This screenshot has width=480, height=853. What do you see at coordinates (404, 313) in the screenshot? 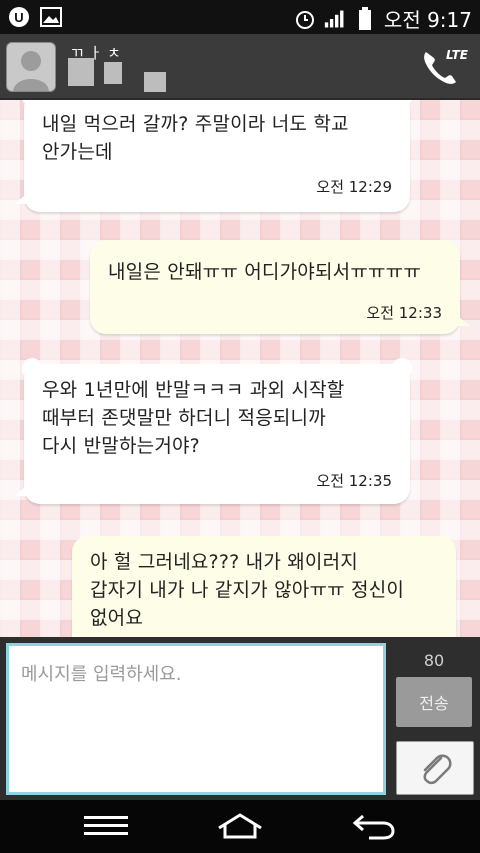
I see `message-time: 오전 12:33` at bounding box center [404, 313].